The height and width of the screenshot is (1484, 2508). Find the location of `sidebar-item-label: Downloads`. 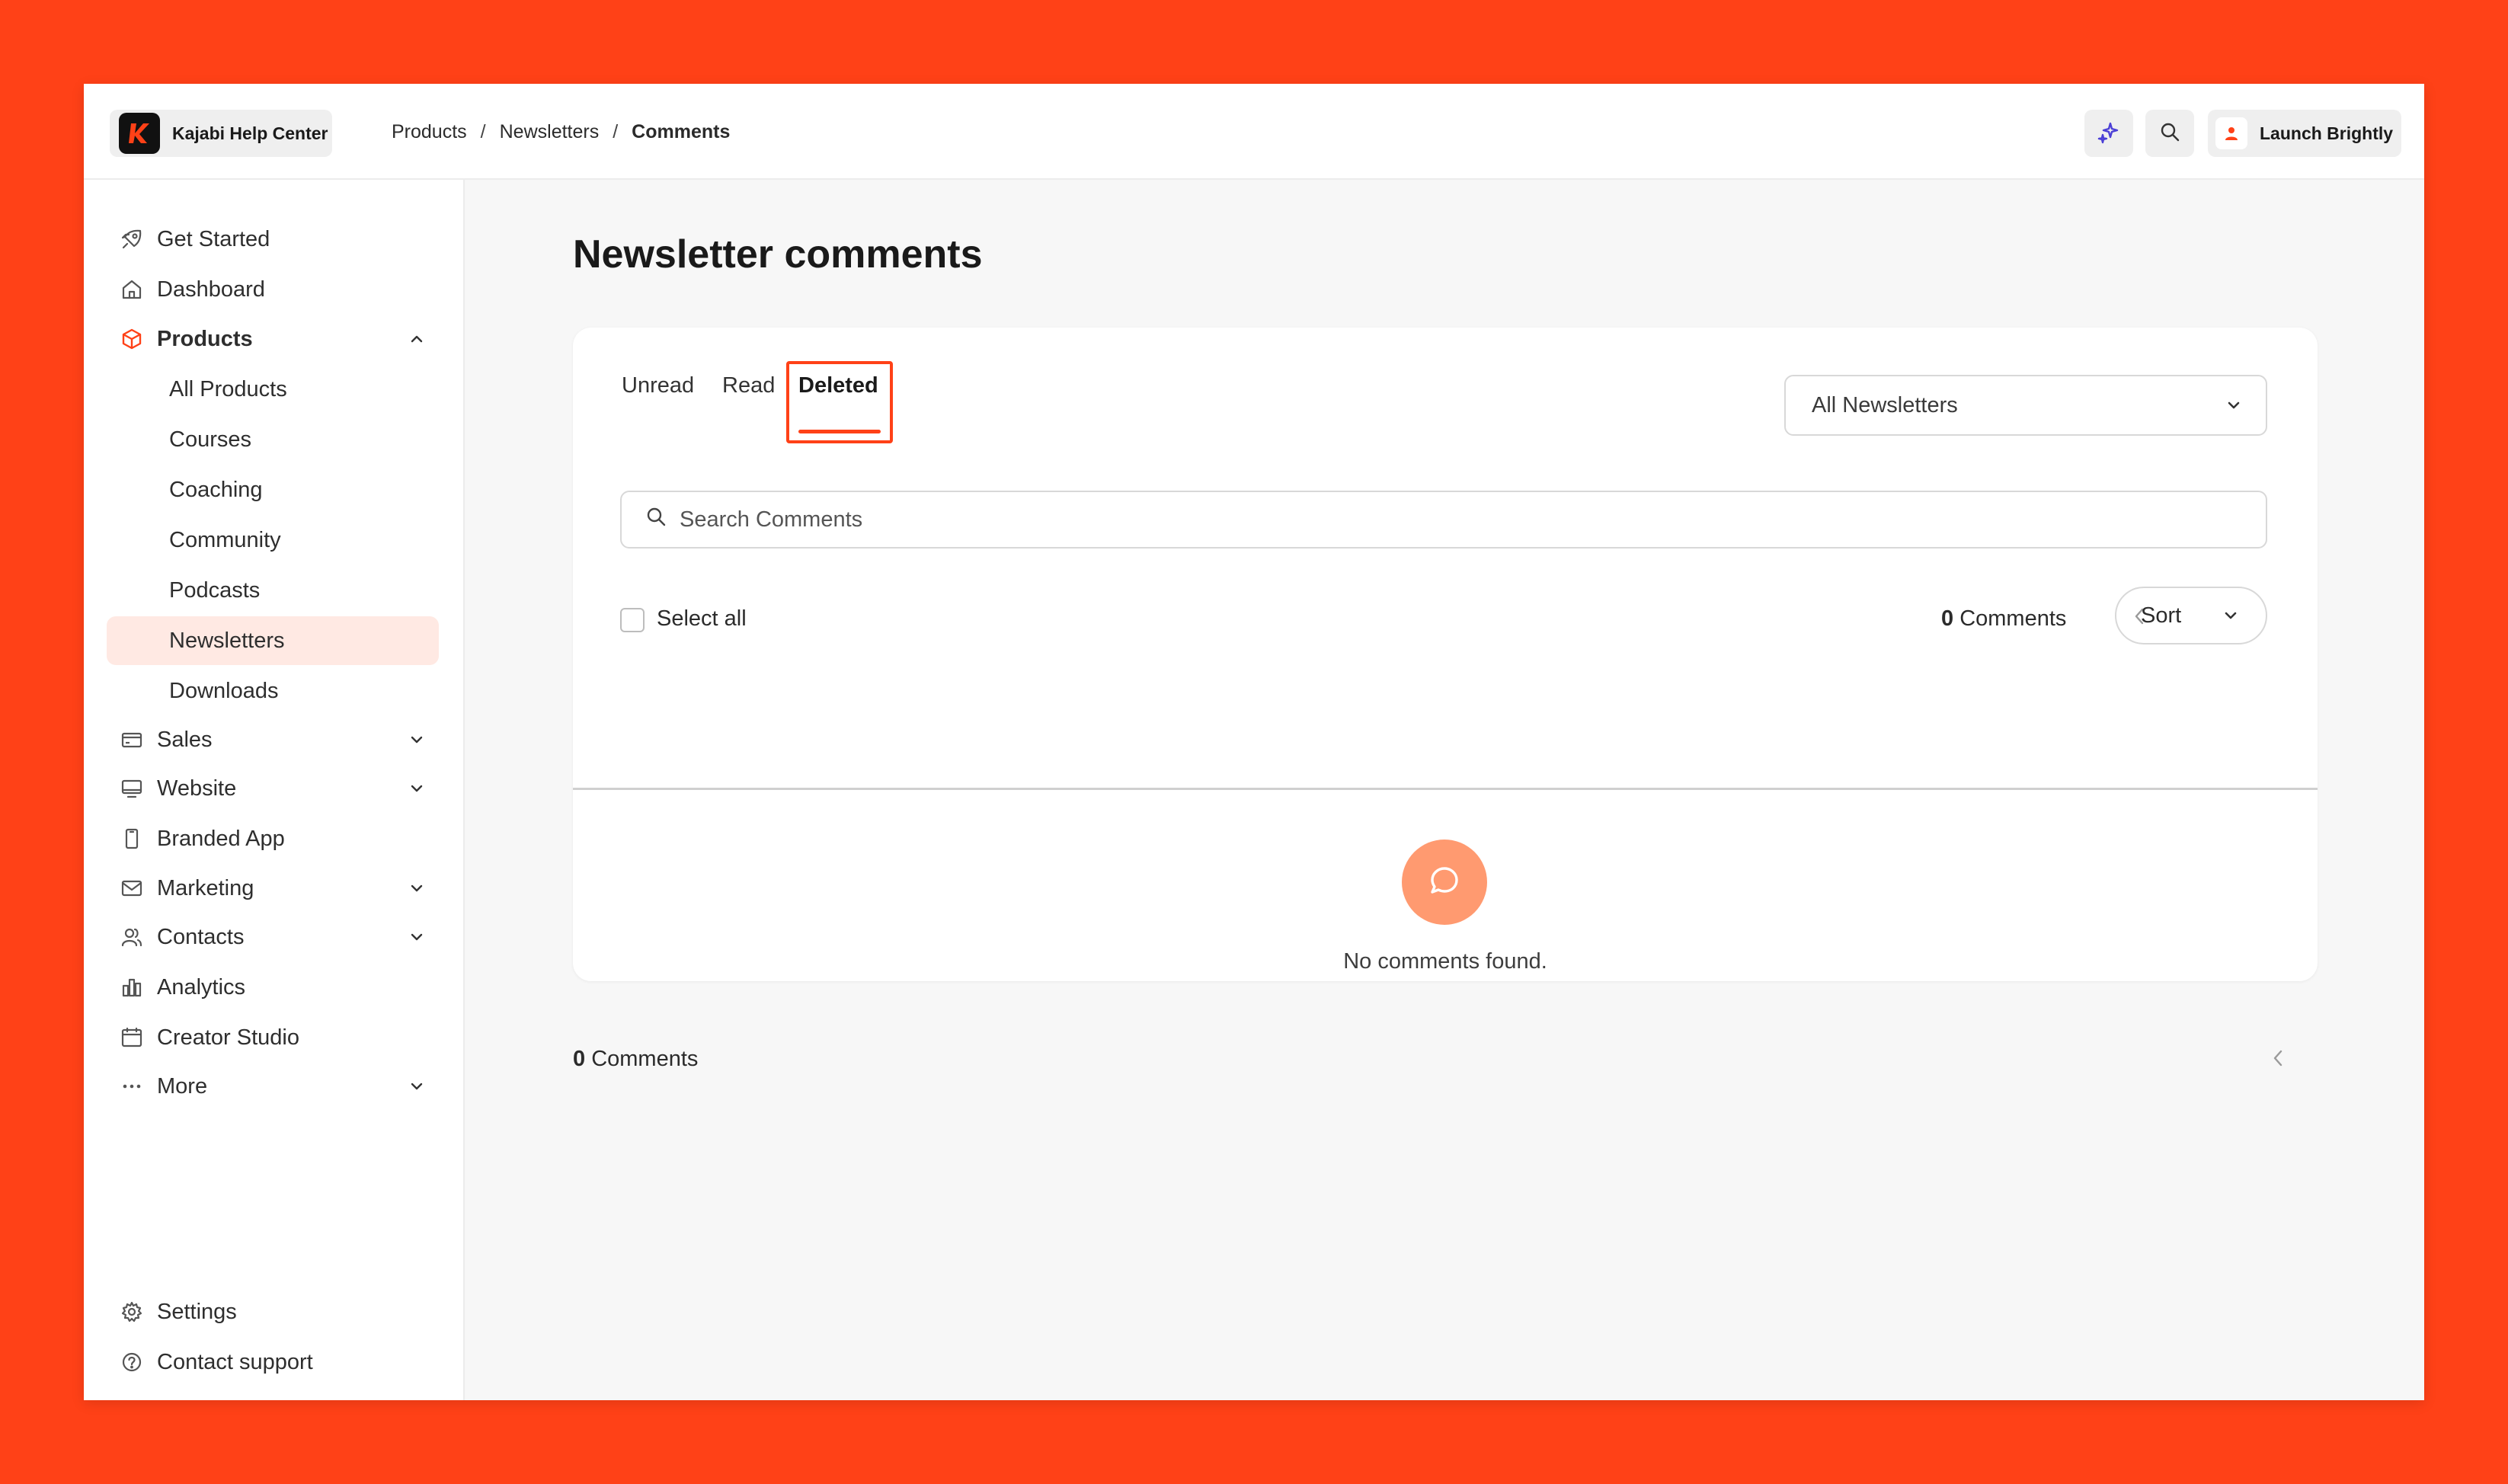

sidebar-item-label: Downloads is located at coordinates (224, 690).